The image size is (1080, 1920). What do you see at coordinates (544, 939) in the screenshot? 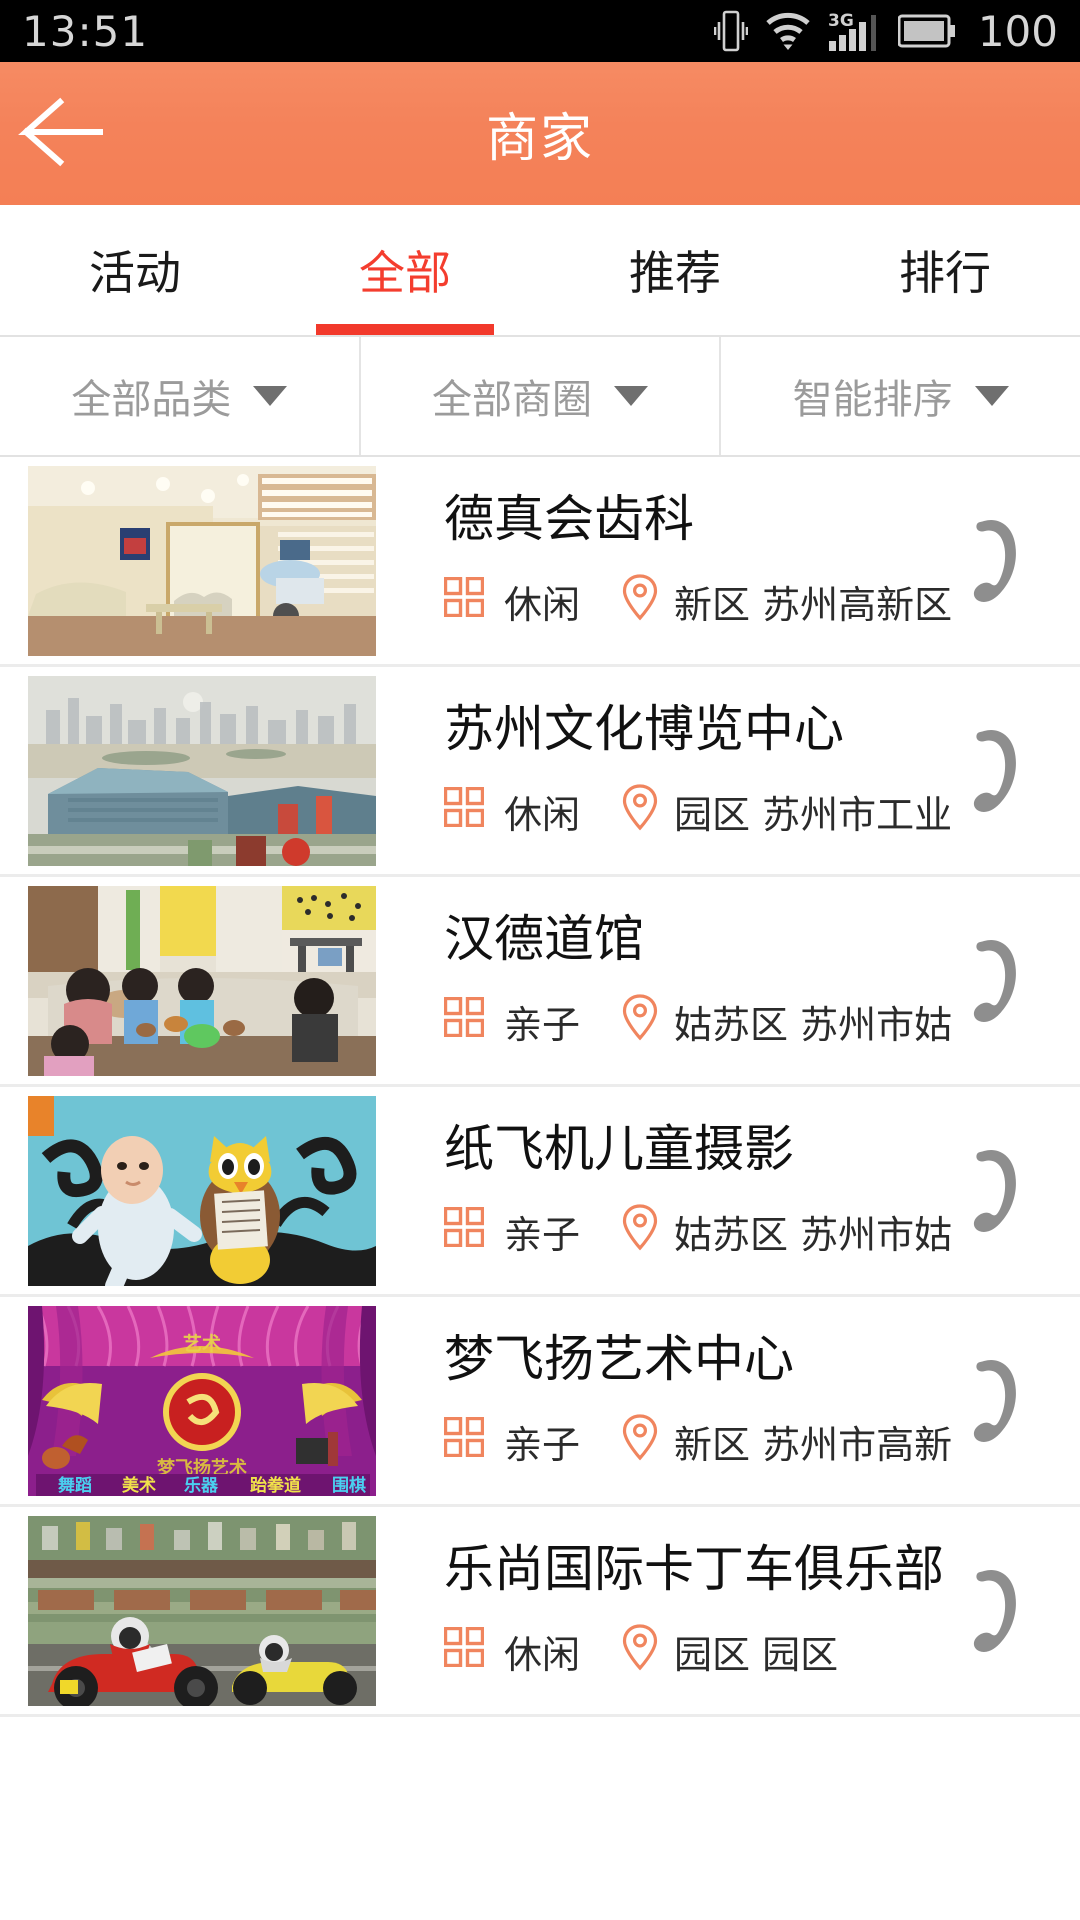
I see `merchant-name: 汉德道馆` at bounding box center [544, 939].